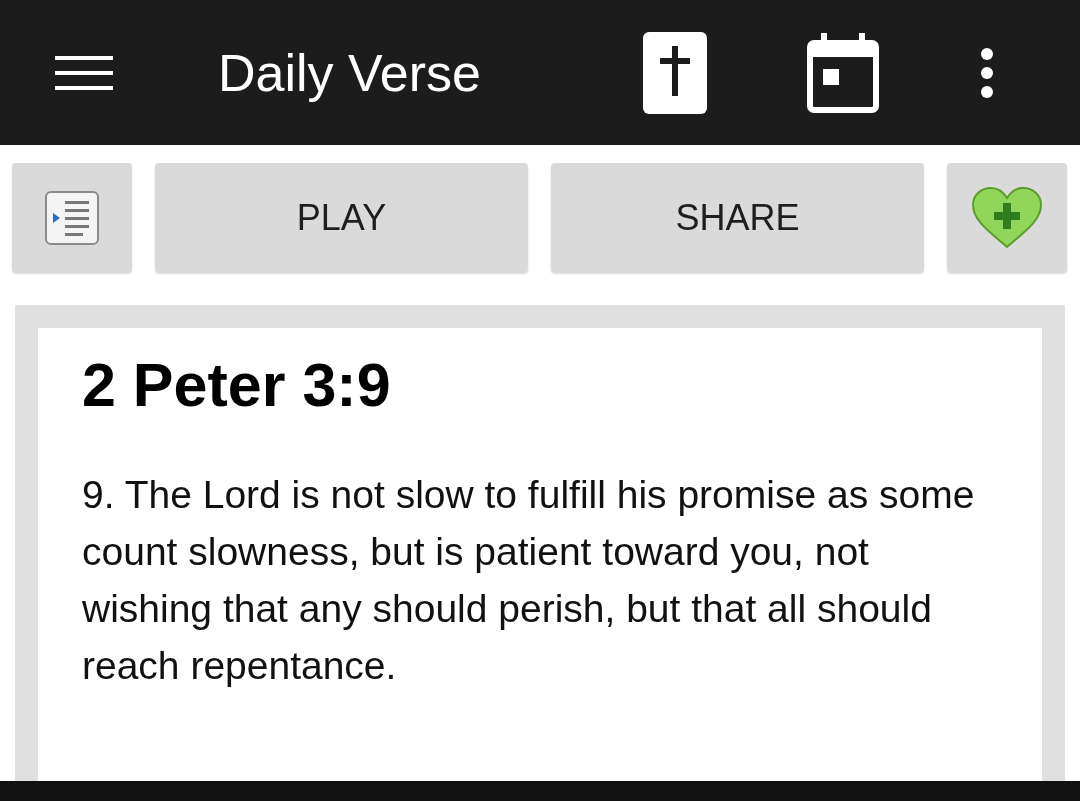 This screenshot has height=801, width=1080. What do you see at coordinates (843, 72) in the screenshot?
I see `calendar-icon` at bounding box center [843, 72].